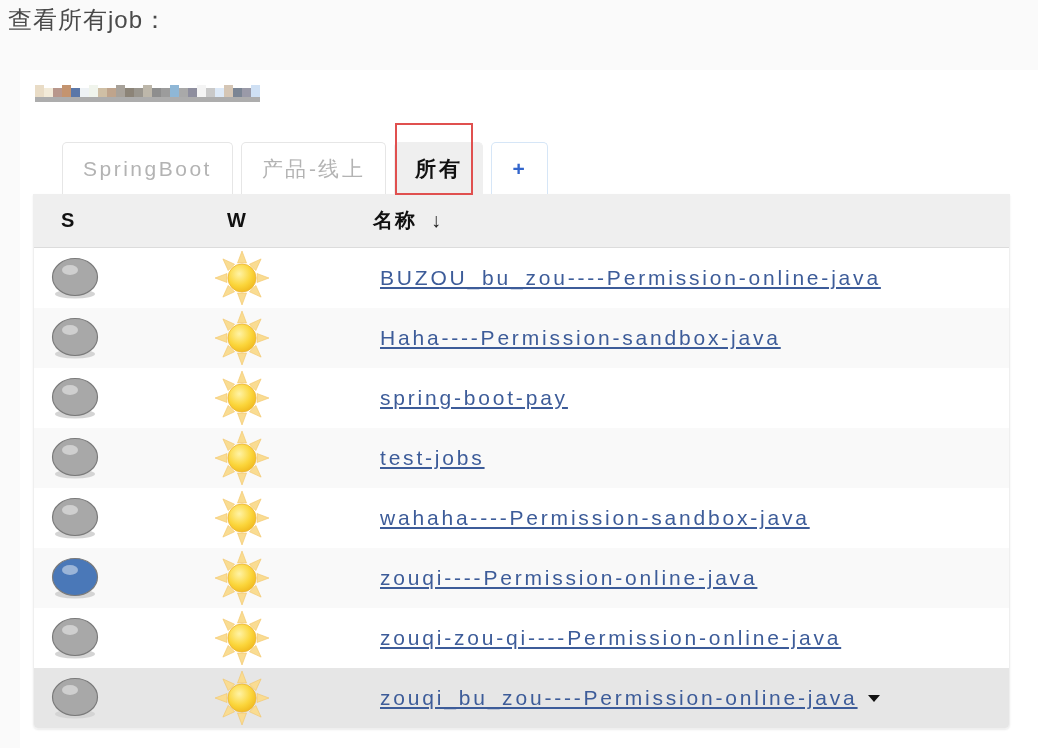 The height and width of the screenshot is (748, 1038). I want to click on caret-down-icon, so click(873, 698).